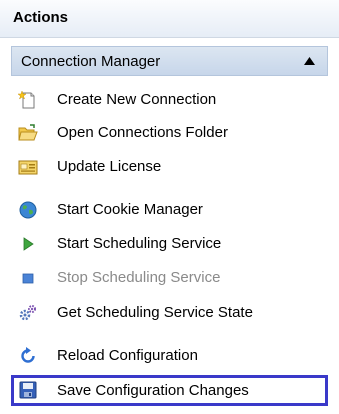  What do you see at coordinates (127, 355) in the screenshot?
I see `item-label: Reload Configuration` at bounding box center [127, 355].